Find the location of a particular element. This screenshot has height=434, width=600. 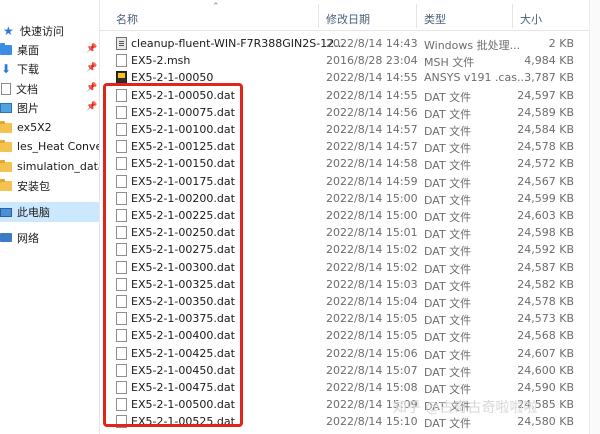

file-size: 24,567 KB is located at coordinates (545, 181).